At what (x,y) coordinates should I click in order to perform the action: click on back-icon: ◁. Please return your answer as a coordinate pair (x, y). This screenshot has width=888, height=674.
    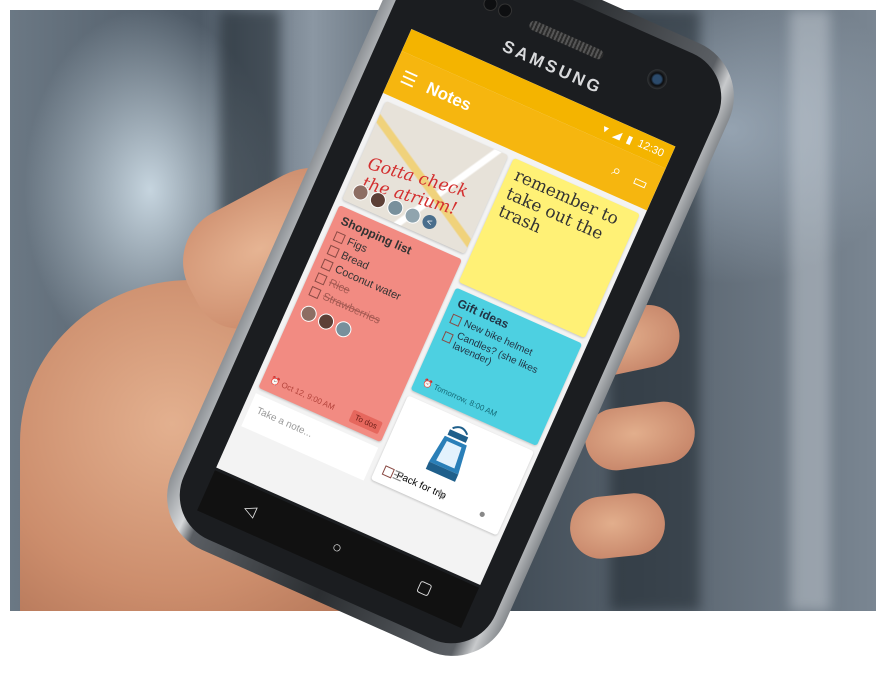
    Looking at the image, I should click on (249, 509).